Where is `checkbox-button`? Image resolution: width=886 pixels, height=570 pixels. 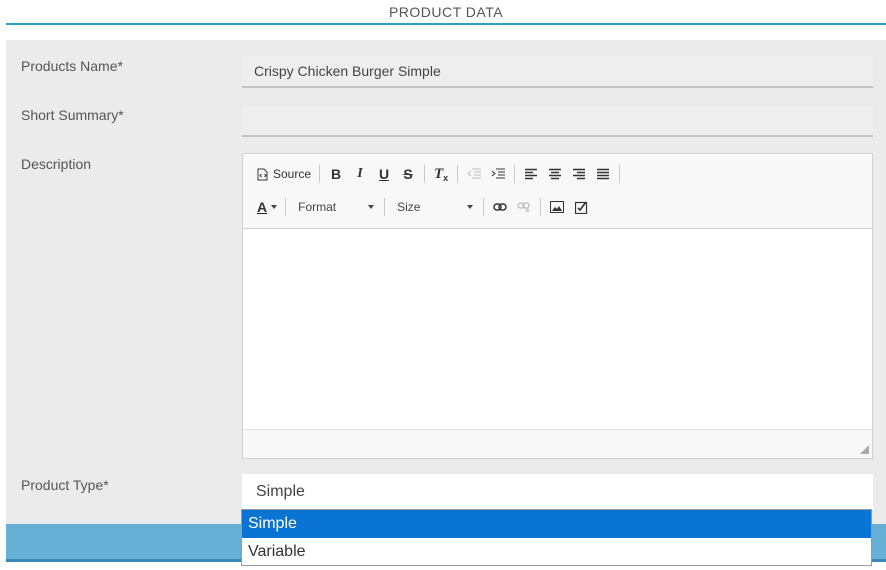
checkbox-button is located at coordinates (581, 207).